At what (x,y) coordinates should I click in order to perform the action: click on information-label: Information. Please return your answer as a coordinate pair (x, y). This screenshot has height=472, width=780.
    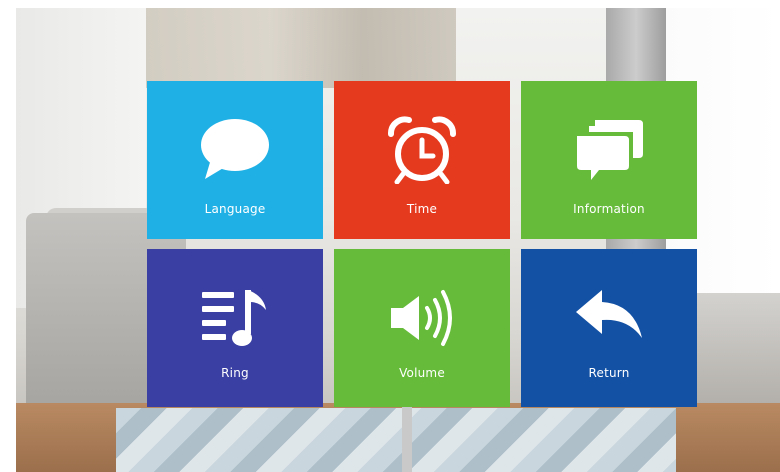
    Looking at the image, I should click on (609, 209).